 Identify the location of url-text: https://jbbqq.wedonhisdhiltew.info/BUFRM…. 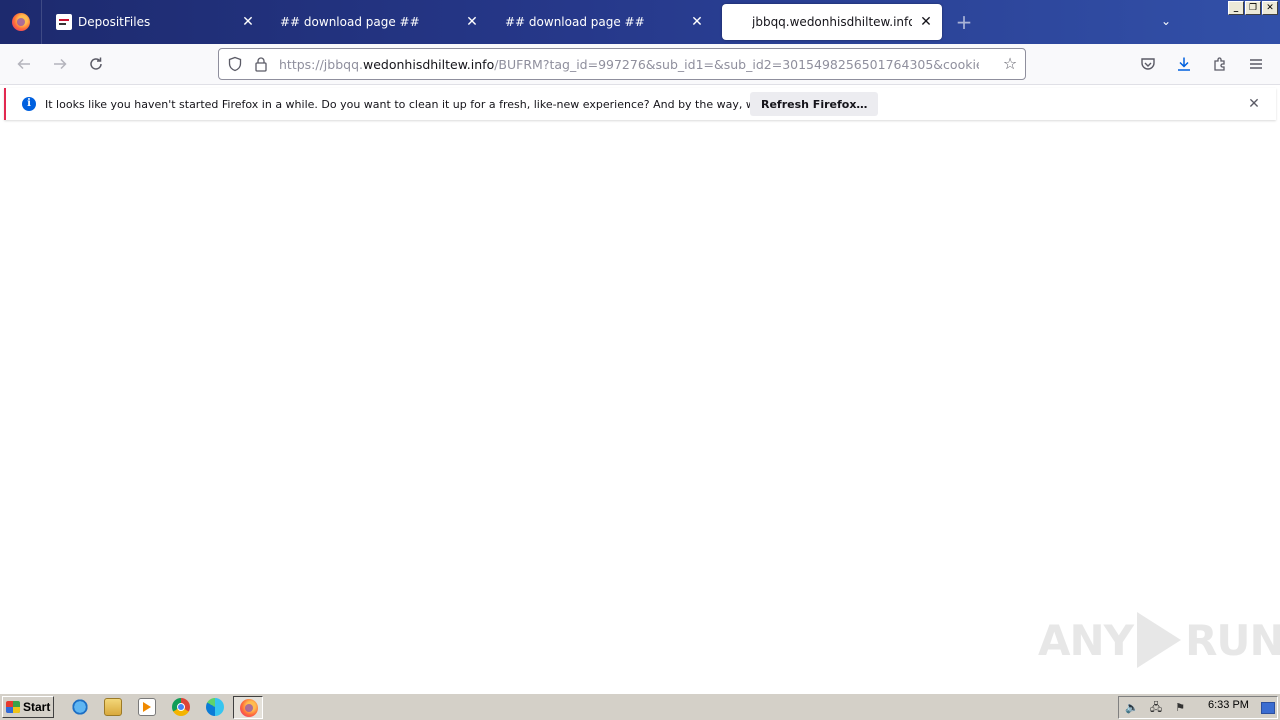
(629, 64).